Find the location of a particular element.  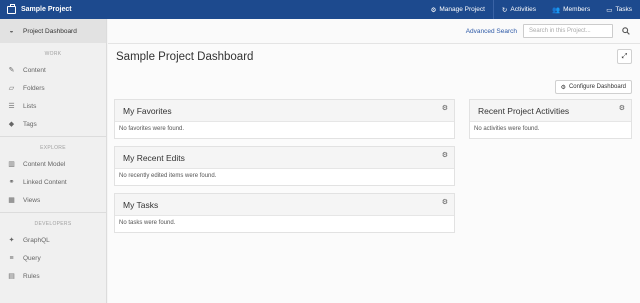

sidebar-item-label: Linked Content is located at coordinates (45, 182).